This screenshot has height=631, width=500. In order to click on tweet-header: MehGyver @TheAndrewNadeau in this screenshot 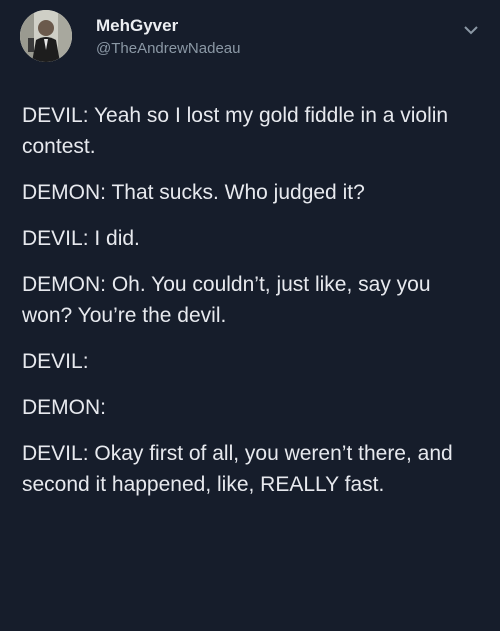, I will do `click(250, 40)`.